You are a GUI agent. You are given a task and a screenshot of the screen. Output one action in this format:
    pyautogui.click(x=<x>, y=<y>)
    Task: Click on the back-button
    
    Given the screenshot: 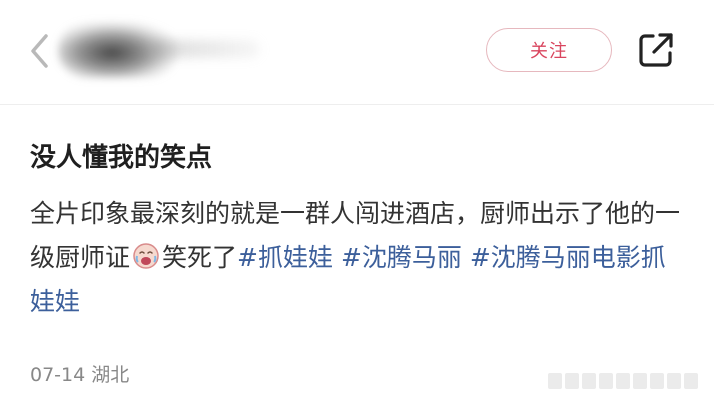 What is the action you would take?
    pyautogui.click(x=40, y=51)
    